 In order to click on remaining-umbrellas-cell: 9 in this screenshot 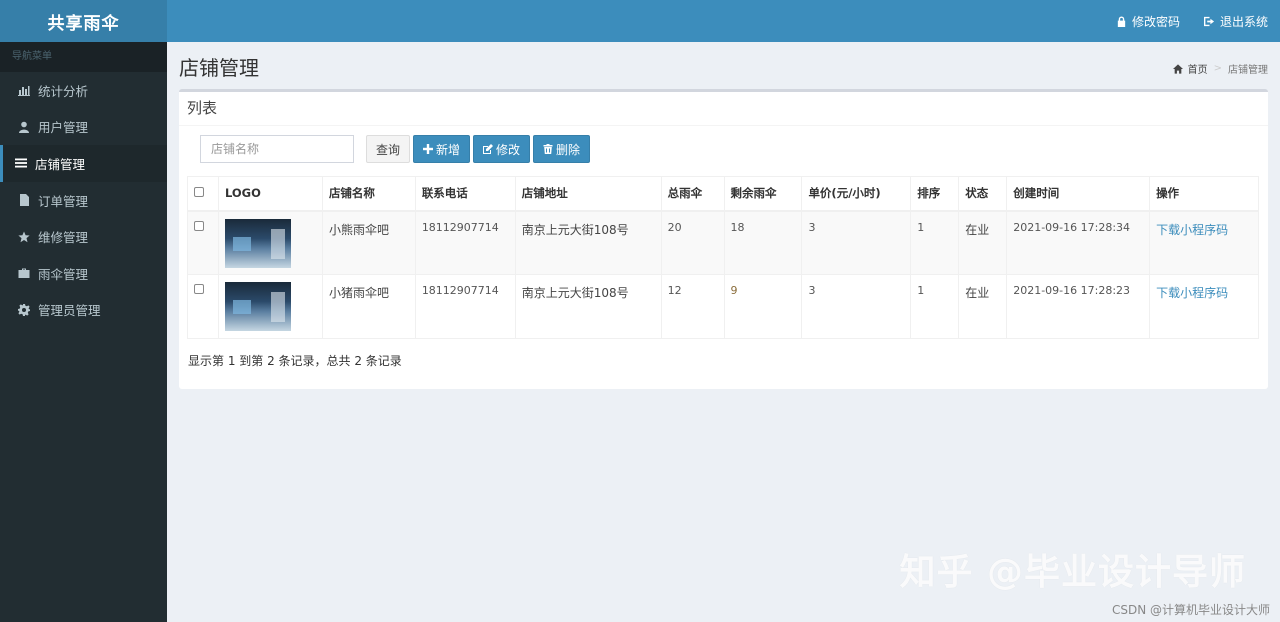, I will do `click(763, 306)`.